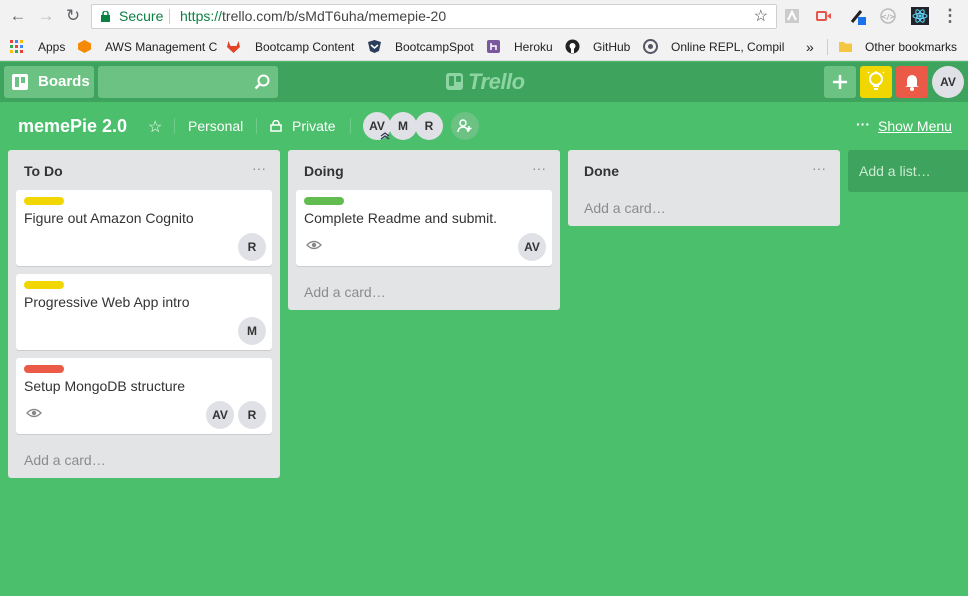 The height and width of the screenshot is (596, 968). I want to click on bookmark-github: GitHub, so click(611, 47).